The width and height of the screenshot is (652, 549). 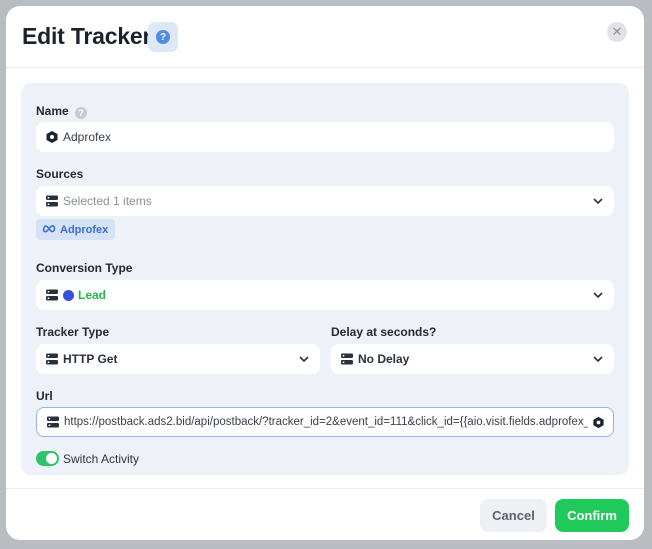 I want to click on switch-activity-toggle, so click(x=47, y=458).